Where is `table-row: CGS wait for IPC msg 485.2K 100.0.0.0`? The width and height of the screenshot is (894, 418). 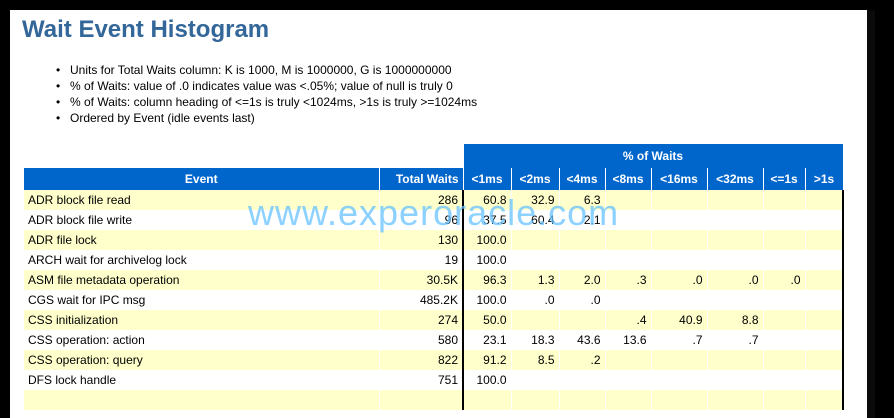 table-row: CGS wait for IPC msg 485.2K 100.0.0.0 is located at coordinates (434, 300).